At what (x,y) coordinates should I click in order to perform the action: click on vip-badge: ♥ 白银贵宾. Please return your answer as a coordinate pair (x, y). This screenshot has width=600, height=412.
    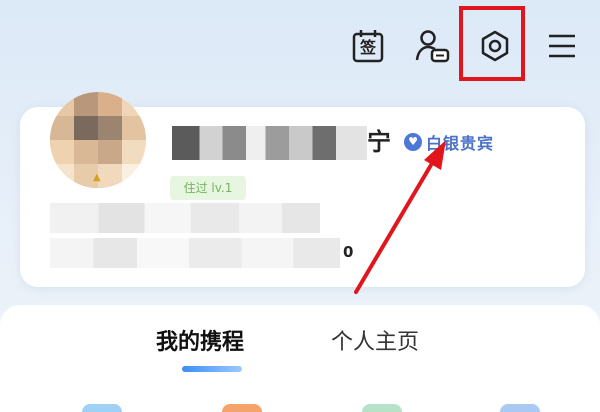
    Looking at the image, I should click on (449, 142).